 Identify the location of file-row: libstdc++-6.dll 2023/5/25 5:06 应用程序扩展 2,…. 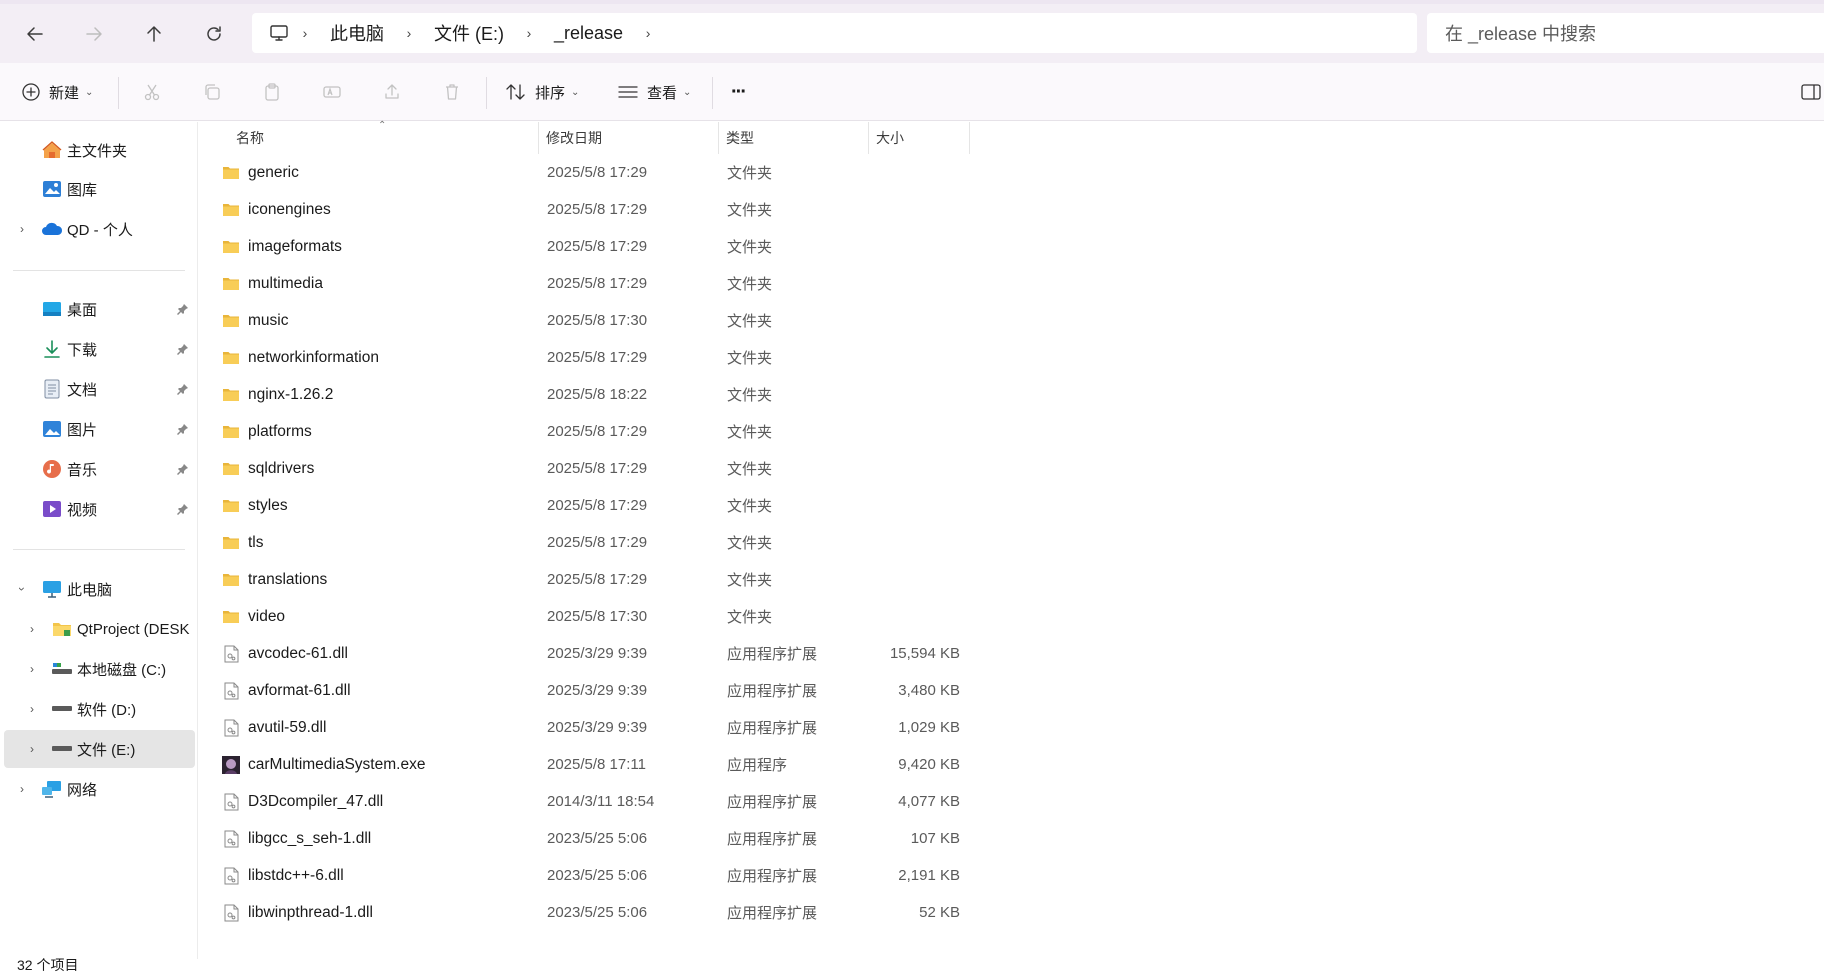
(584, 875).